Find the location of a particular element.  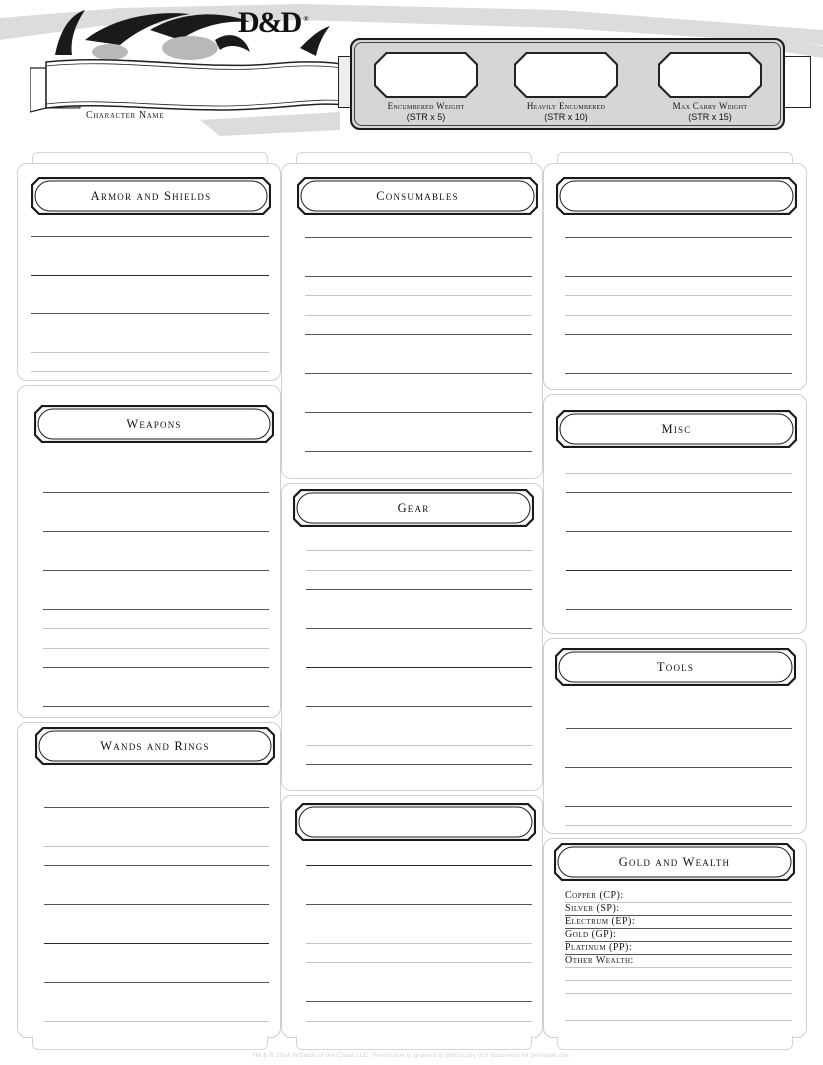

character-name-banner is located at coordinates (192, 83).